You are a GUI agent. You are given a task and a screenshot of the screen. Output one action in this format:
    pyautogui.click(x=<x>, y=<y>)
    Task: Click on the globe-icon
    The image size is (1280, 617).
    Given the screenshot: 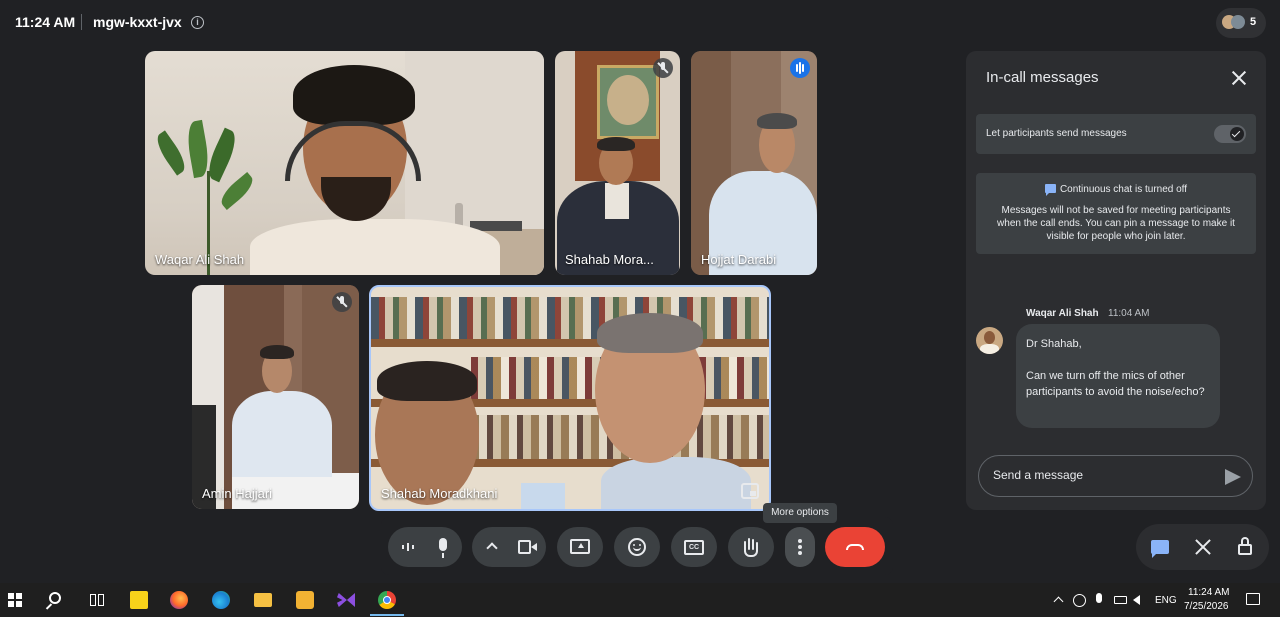 What is the action you would take?
    pyautogui.click(x=1079, y=600)
    